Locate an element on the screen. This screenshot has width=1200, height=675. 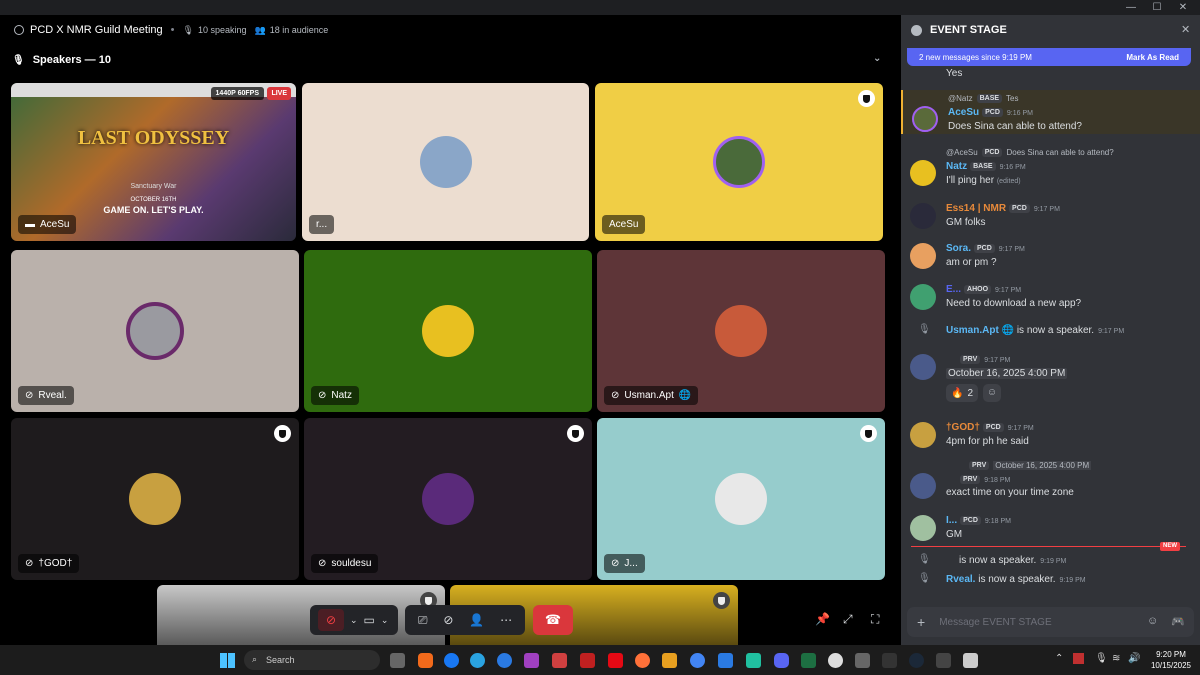
discord-icon is located at coordinates (781, 660).